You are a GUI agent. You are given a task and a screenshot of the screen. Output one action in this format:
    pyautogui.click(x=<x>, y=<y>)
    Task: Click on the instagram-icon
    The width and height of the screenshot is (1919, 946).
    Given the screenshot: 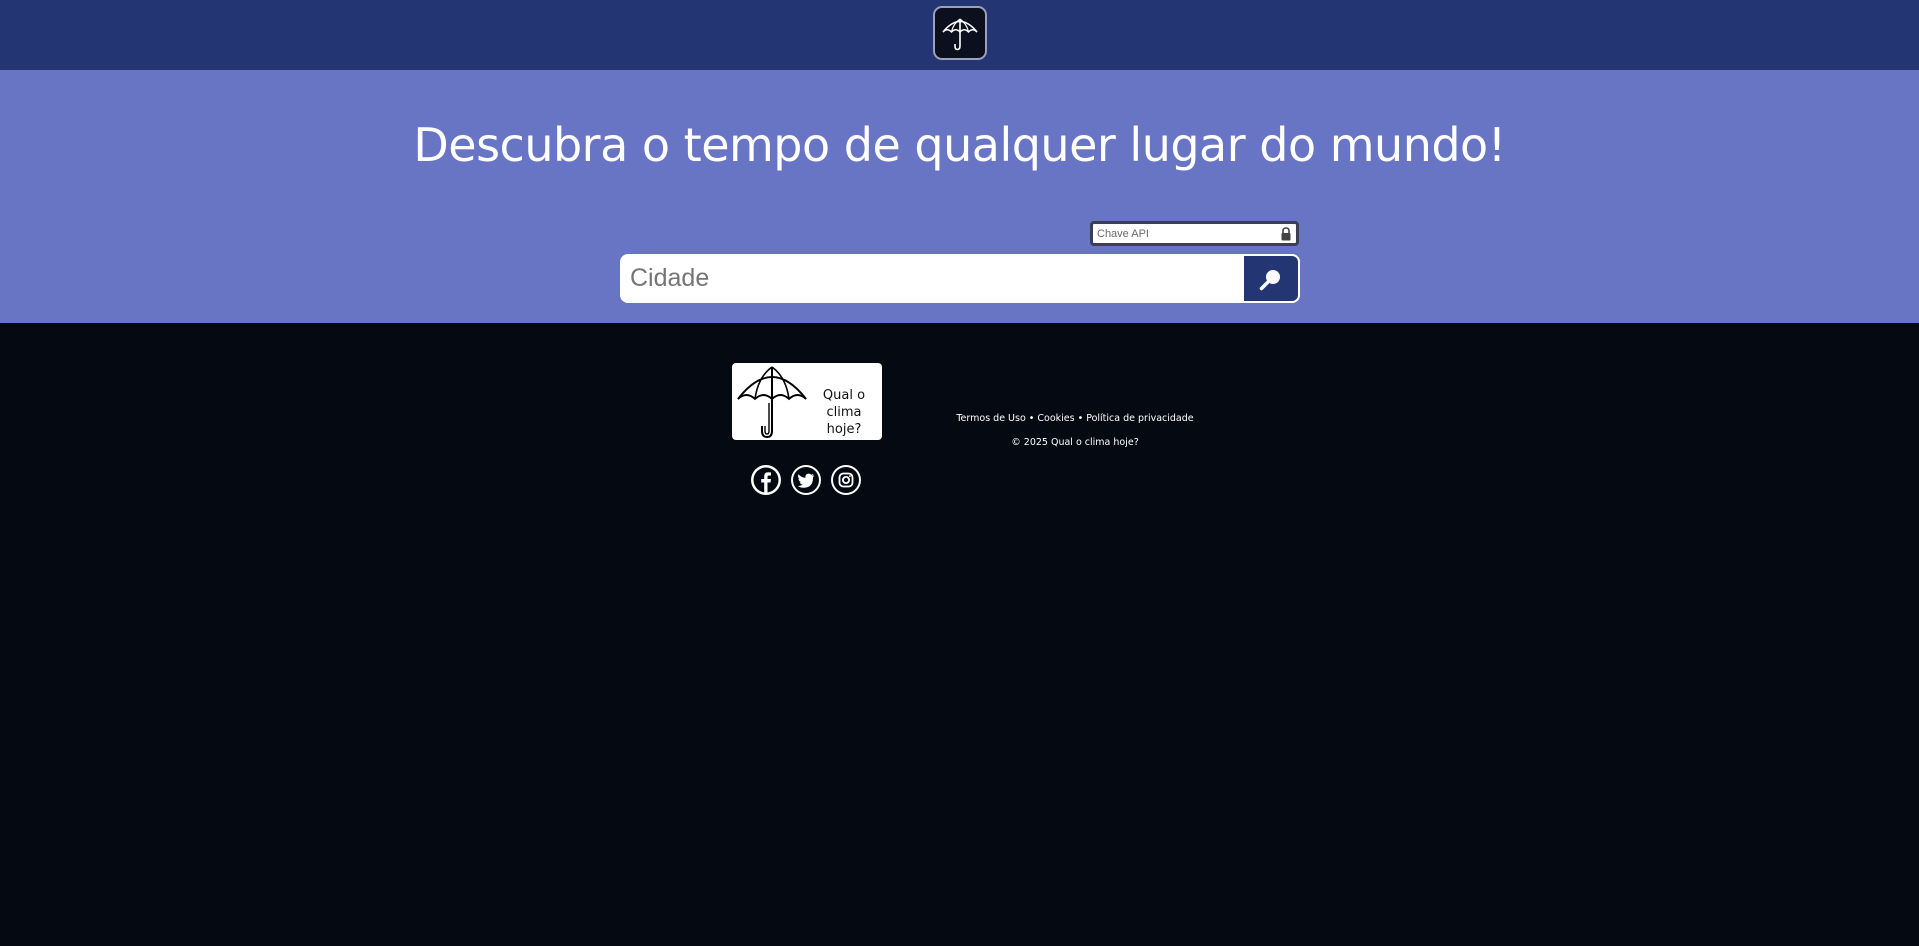 What is the action you would take?
    pyautogui.click(x=846, y=480)
    